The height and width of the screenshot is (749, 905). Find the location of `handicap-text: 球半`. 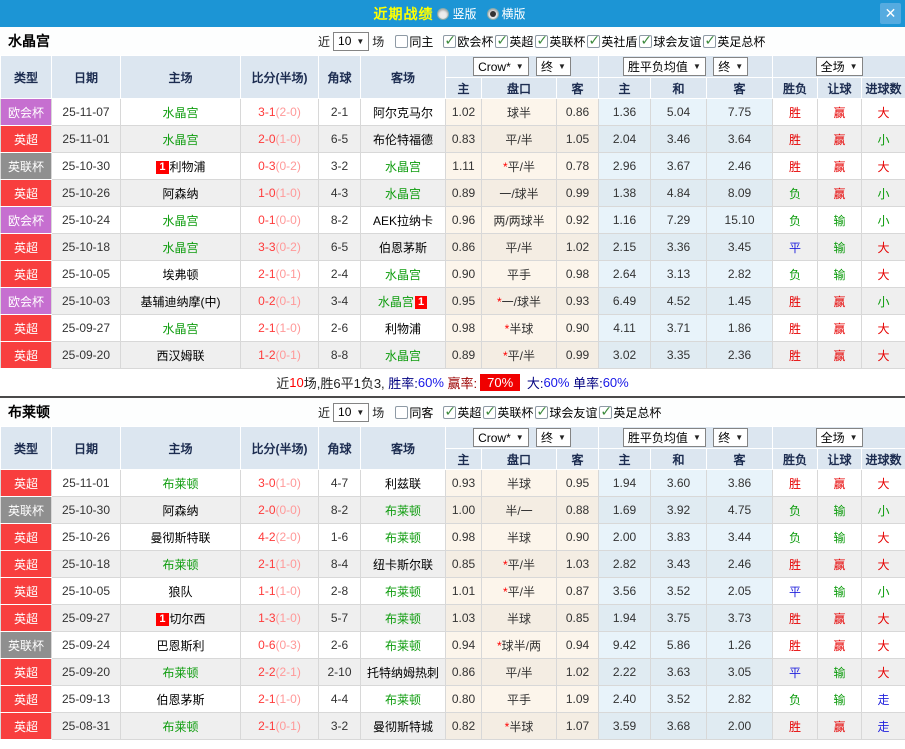

handicap-text: 球半 is located at coordinates (518, 112).